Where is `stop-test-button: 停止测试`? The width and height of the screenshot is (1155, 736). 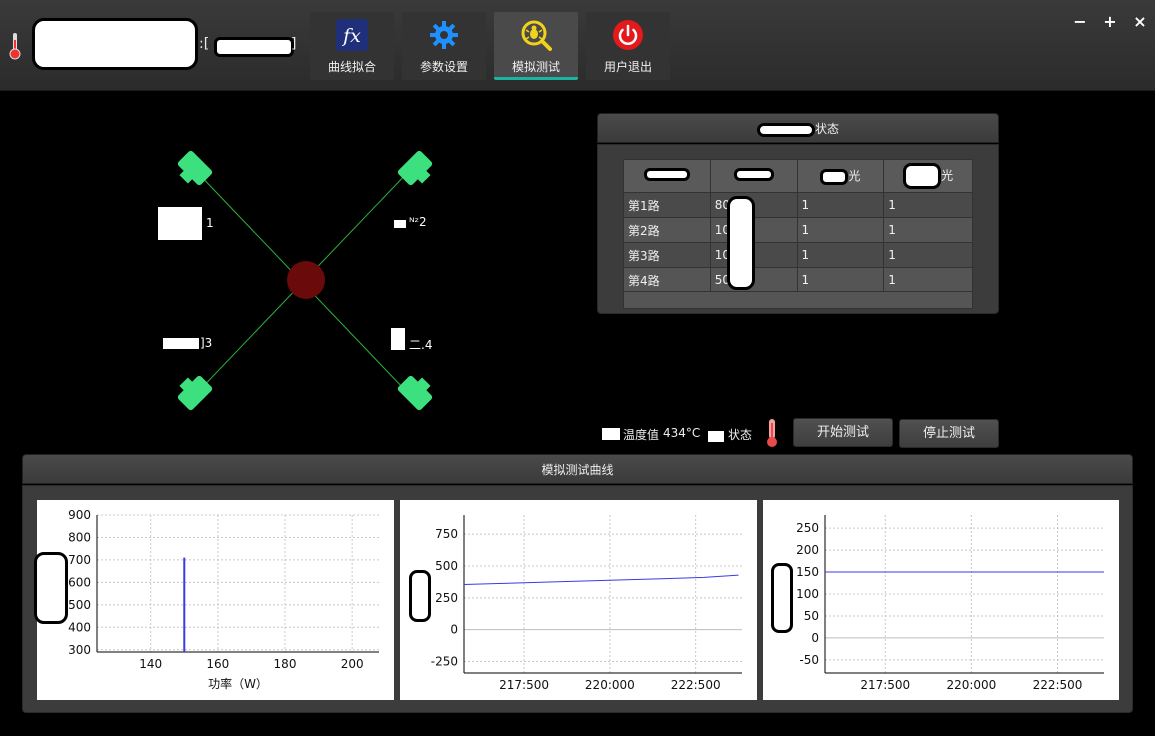 stop-test-button: 停止测试 is located at coordinates (949, 433).